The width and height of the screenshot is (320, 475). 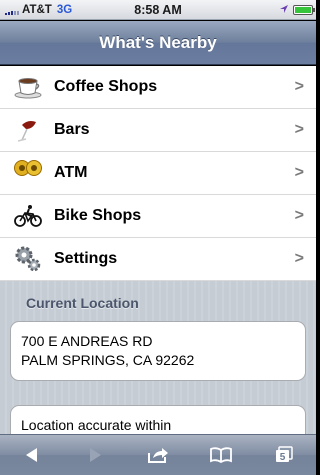 I want to click on gears-icon, so click(x=28, y=259).